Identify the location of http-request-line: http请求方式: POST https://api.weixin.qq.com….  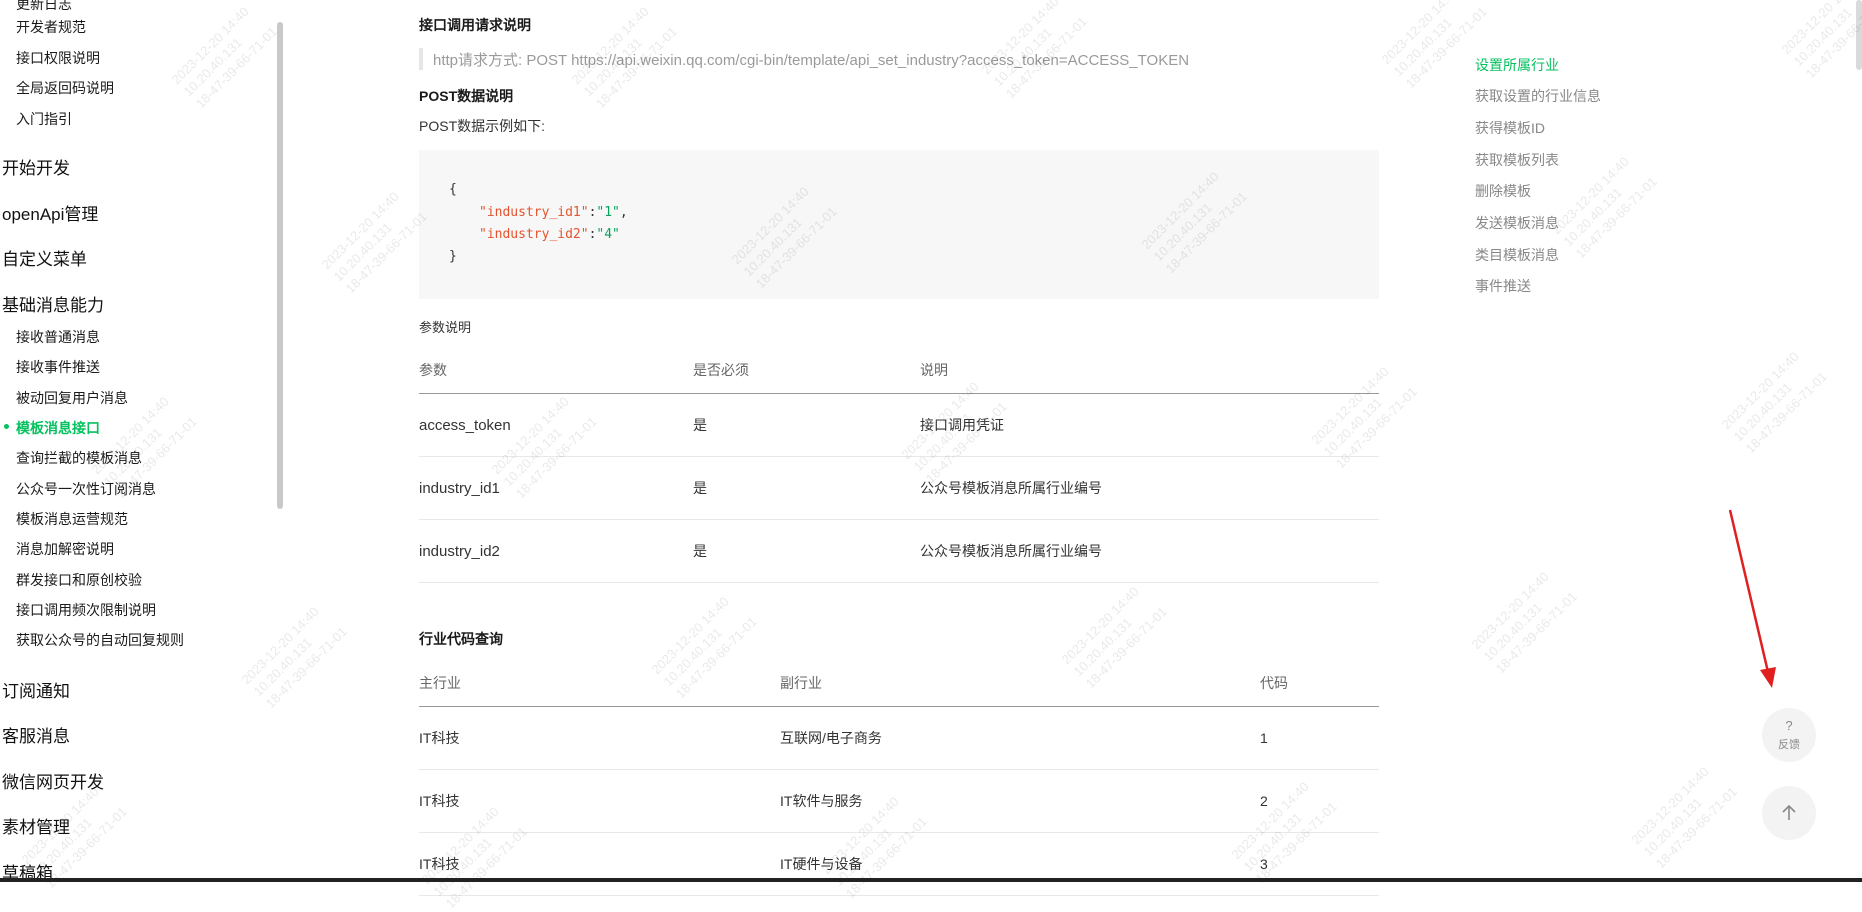
(811, 60).